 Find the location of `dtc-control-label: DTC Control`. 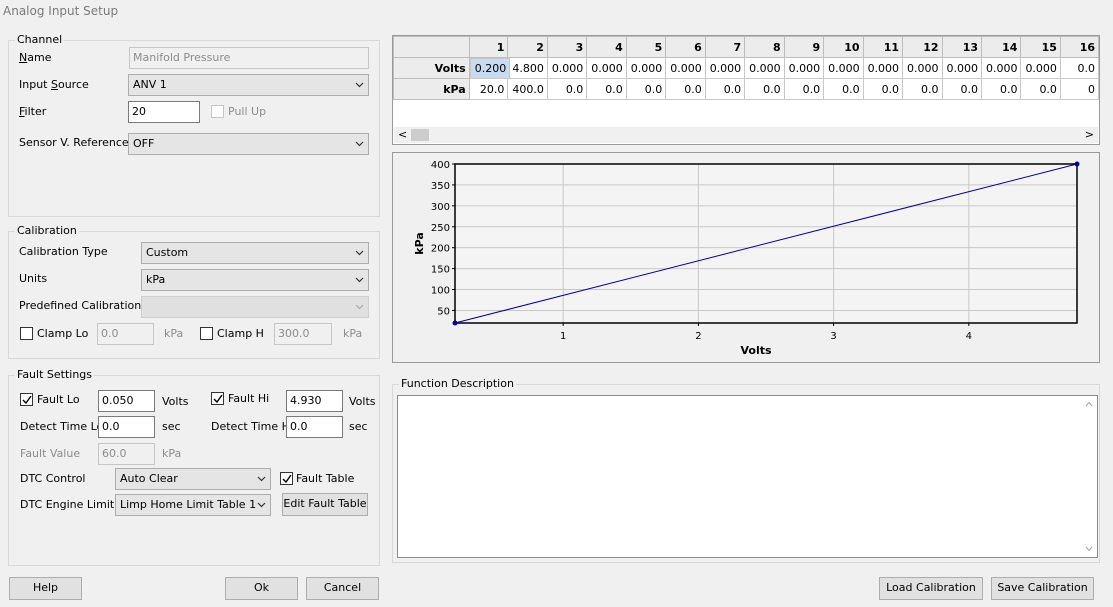

dtc-control-label: DTC Control is located at coordinates (53, 478).